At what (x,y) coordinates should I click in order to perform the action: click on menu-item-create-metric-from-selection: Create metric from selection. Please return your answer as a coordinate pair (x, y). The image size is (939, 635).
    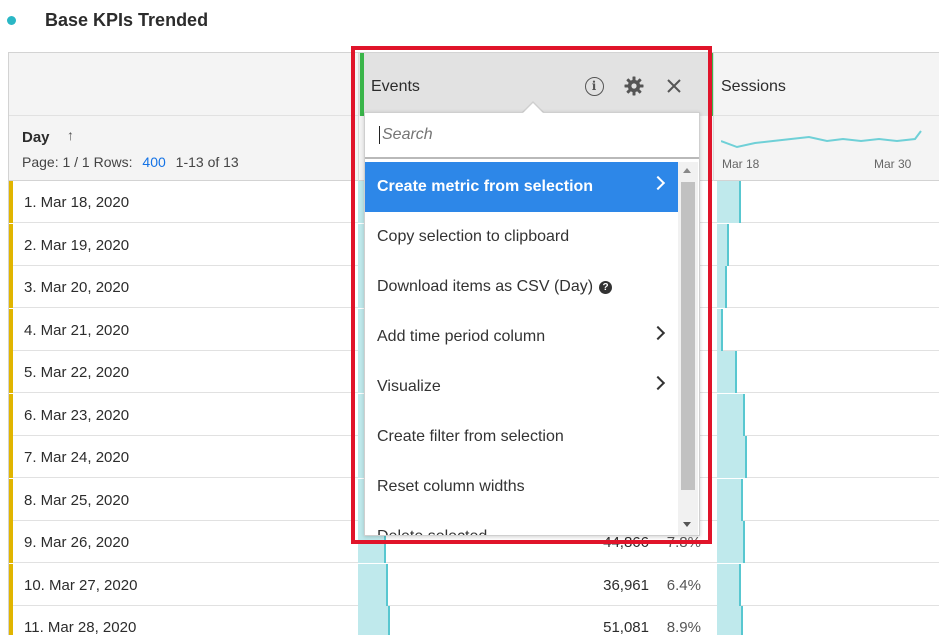
    Looking at the image, I should click on (522, 187).